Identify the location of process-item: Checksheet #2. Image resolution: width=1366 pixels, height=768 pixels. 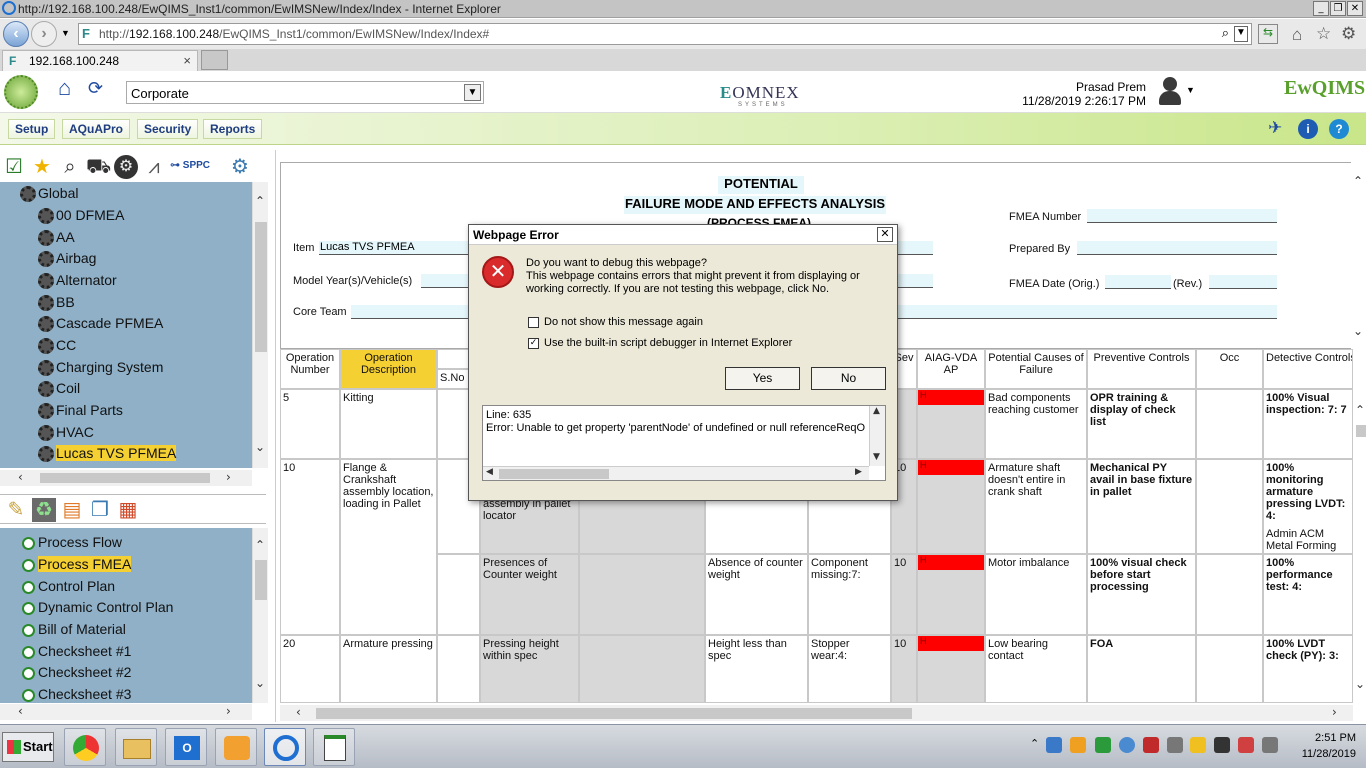
(76, 674).